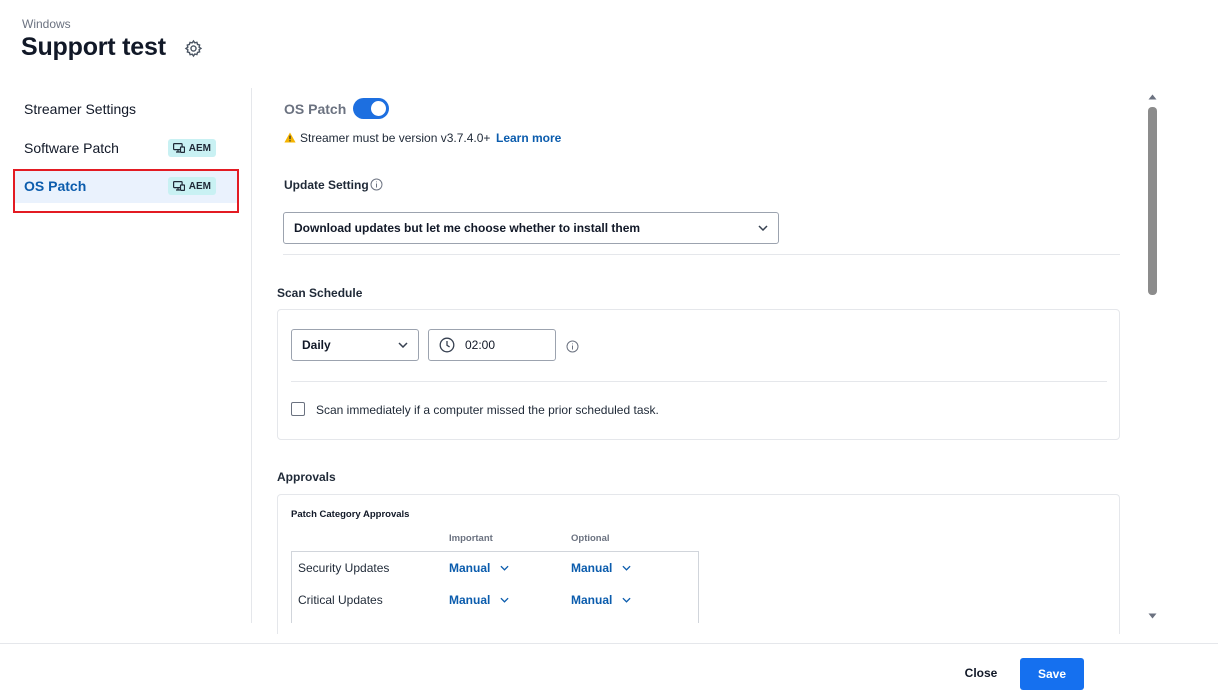 The image size is (1218, 700). I want to click on table-row-category: Security Updates, so click(344, 568).